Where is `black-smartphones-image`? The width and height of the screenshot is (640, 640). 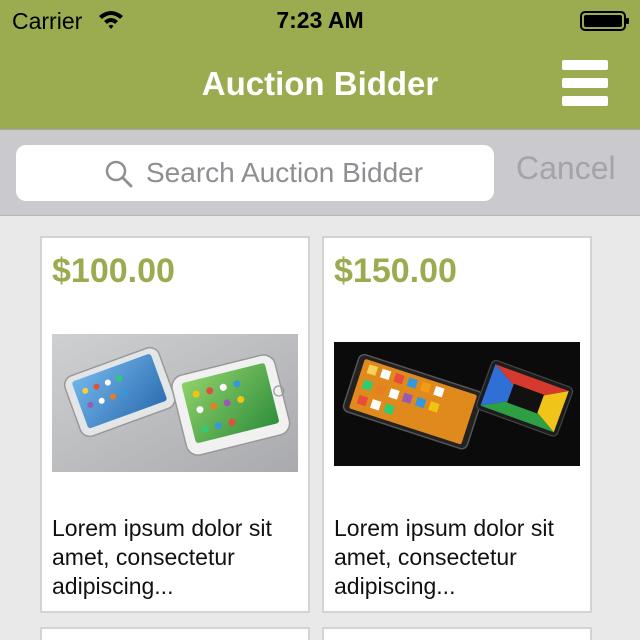 black-smartphones-image is located at coordinates (457, 404).